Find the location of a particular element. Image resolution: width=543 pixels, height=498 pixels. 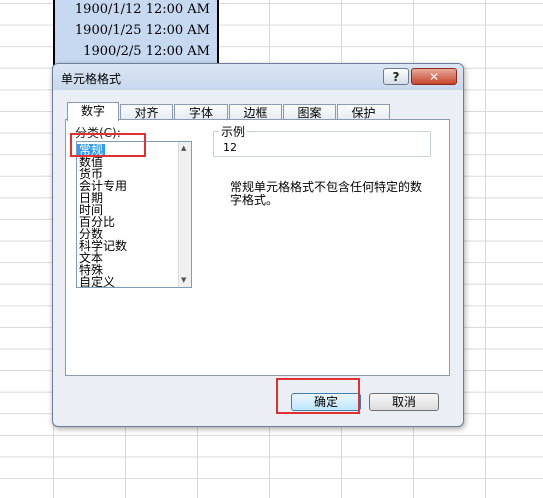

dialog-title: 单元格格式 is located at coordinates (91, 79).